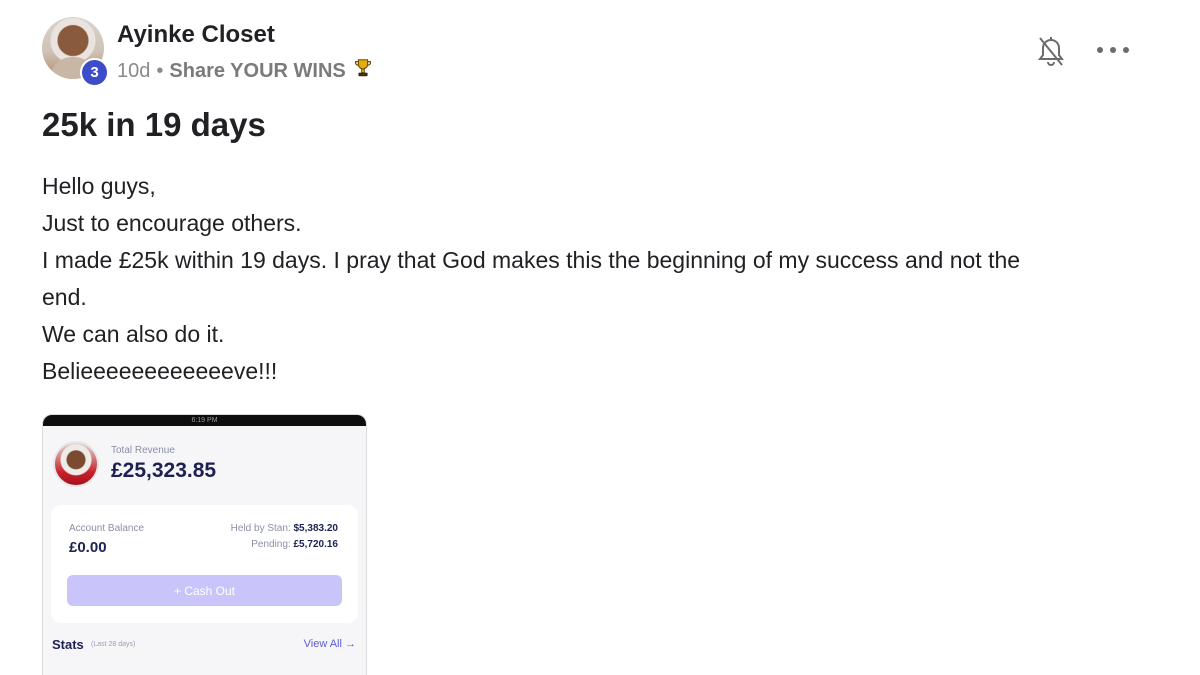 The image size is (1200, 675). Describe the element at coordinates (99, 186) in the screenshot. I see `body-line: Hello guys,` at that location.